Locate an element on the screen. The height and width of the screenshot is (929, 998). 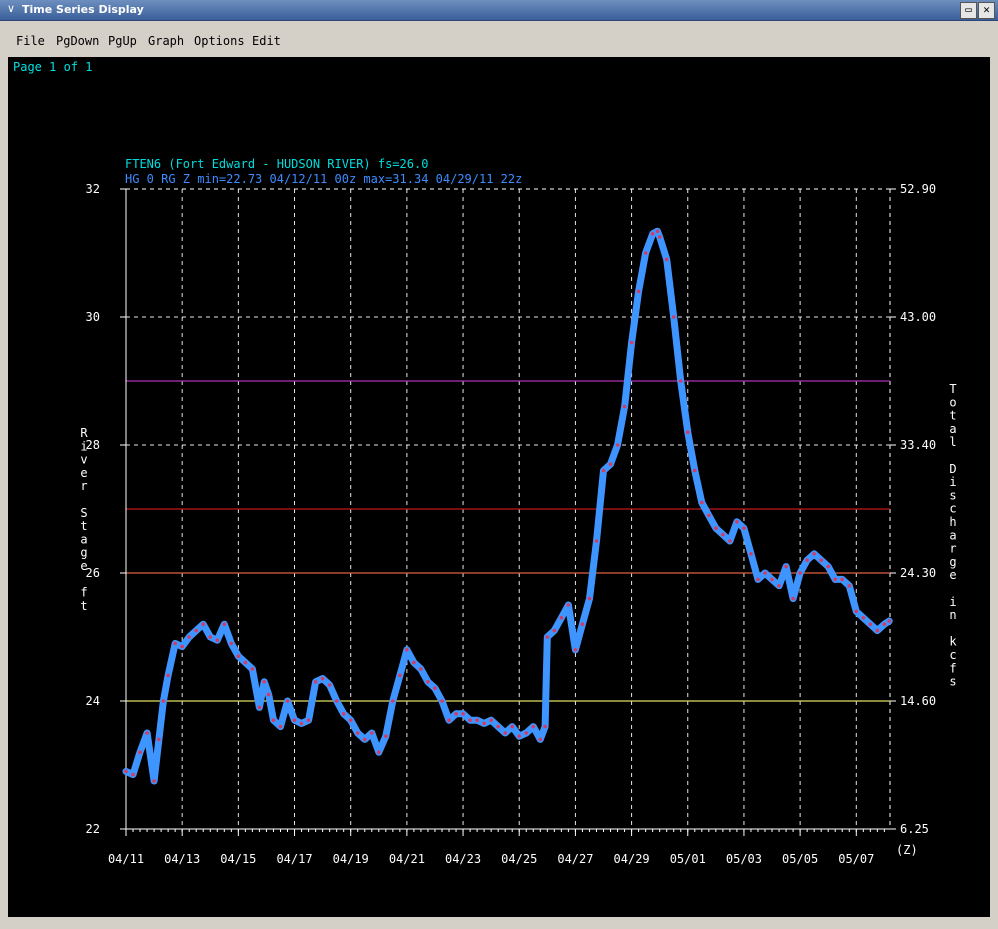
y2-axis-label: Total Discharge in kcfs is located at coordinates (953, 535).